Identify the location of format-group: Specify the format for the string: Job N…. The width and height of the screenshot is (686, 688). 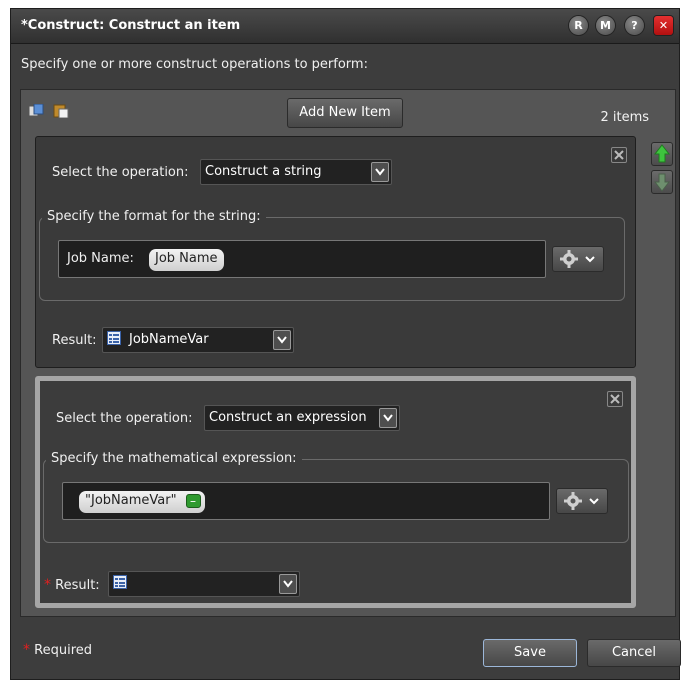
(332, 255).